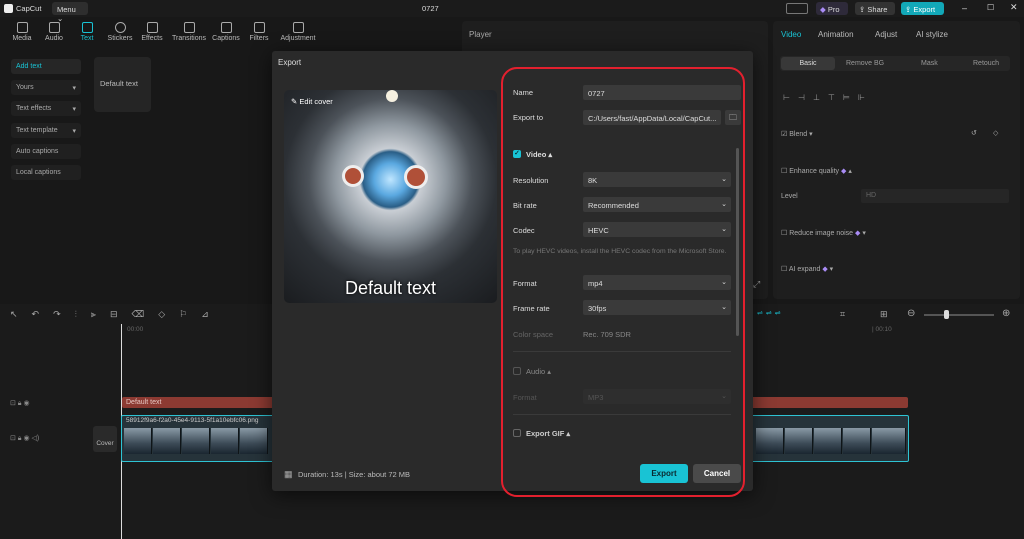 Image resolution: width=1024 pixels, height=539 pixels. I want to click on resolution-select: 8K ⌄, so click(657, 179).